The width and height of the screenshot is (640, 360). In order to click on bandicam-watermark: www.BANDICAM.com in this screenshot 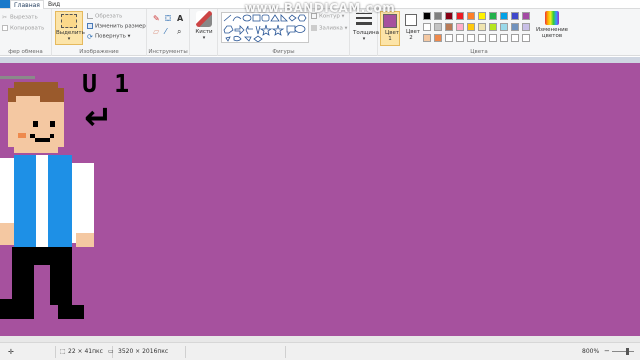, I will do `click(320, 8)`.